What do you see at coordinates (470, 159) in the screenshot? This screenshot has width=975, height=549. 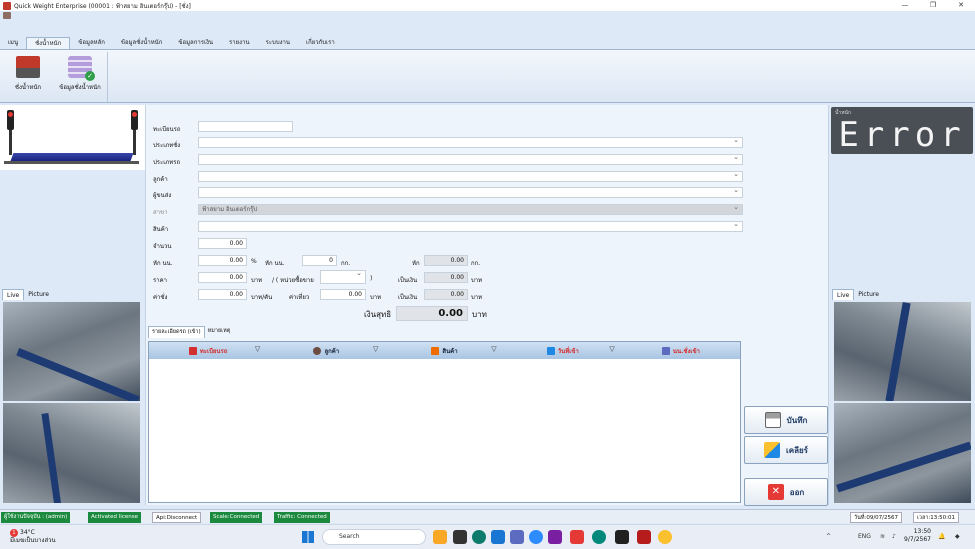 I see `truck-type-select` at bounding box center [470, 159].